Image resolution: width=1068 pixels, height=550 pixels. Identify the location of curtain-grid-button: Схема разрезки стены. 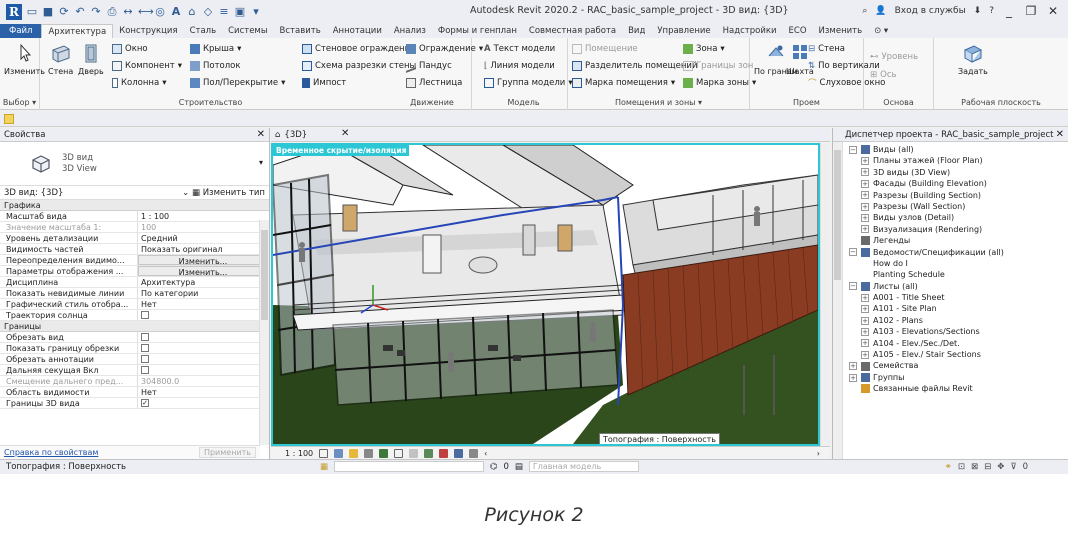
(359, 66).